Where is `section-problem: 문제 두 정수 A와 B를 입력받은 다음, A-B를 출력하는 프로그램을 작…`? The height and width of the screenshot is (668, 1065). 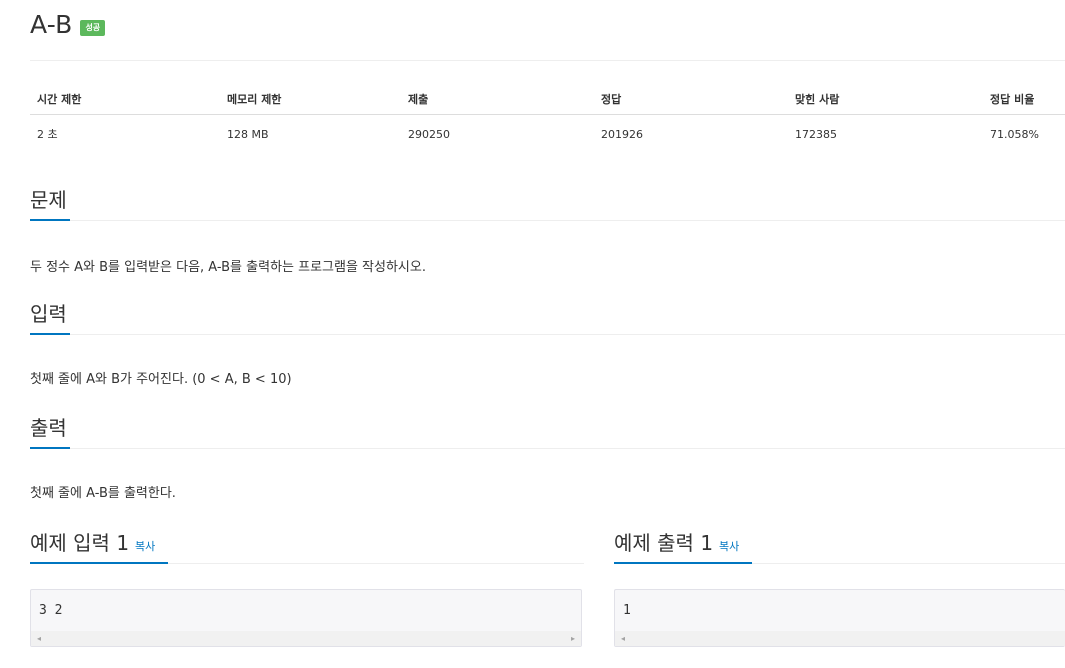 section-problem: 문제 두 정수 A와 B를 입력받은 다음, A-B를 출력하는 프로그램을 작… is located at coordinates (547, 228).